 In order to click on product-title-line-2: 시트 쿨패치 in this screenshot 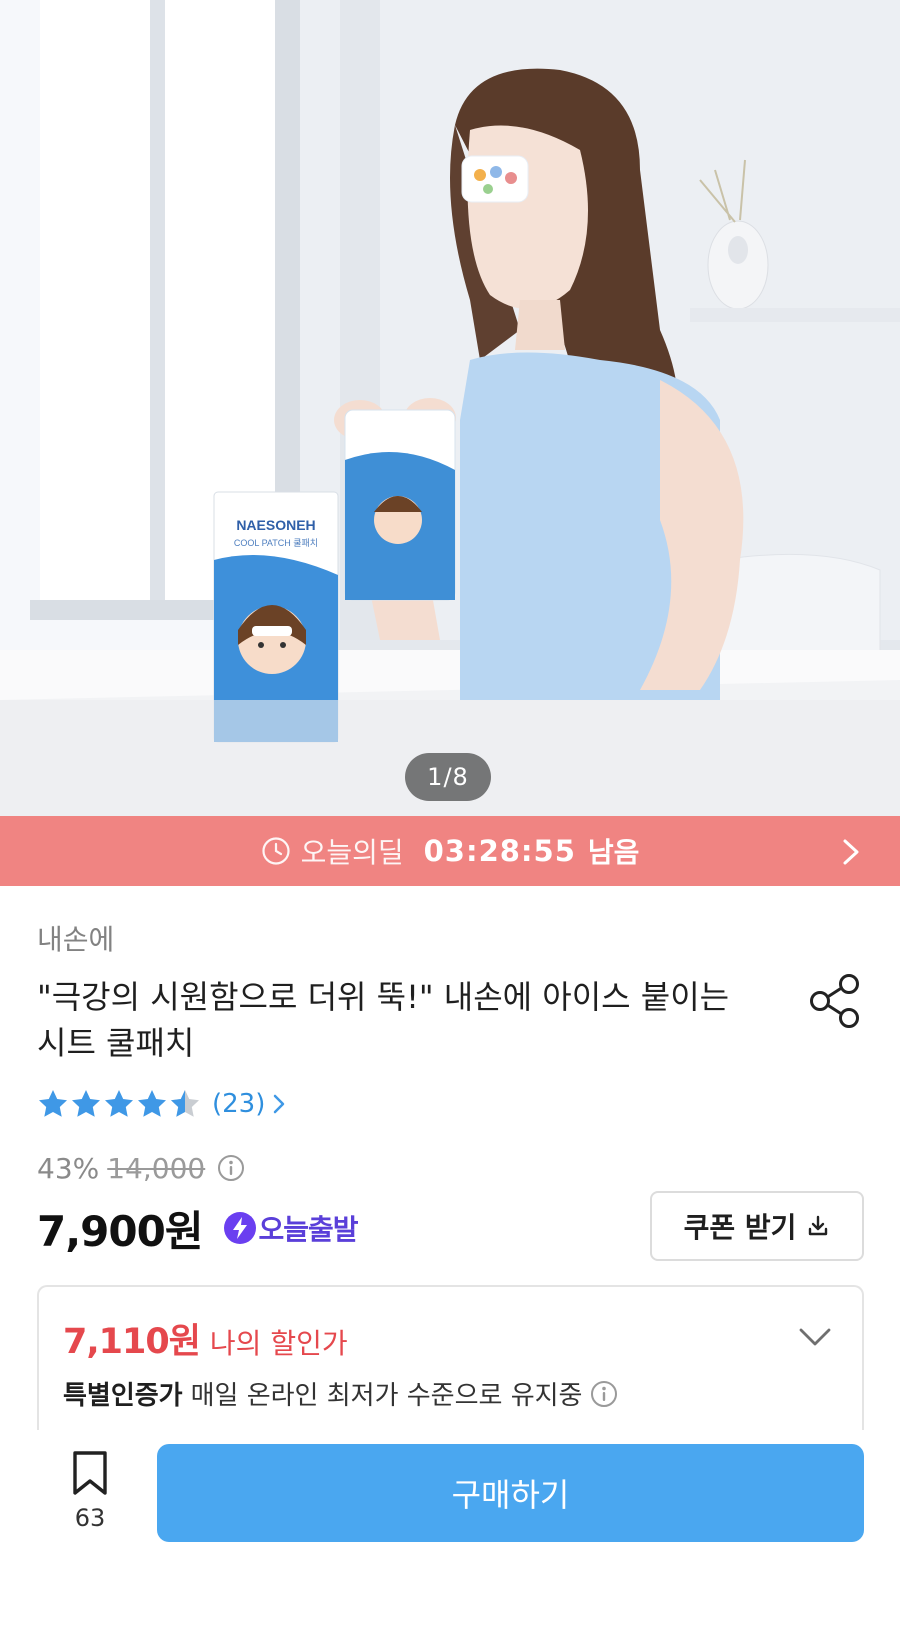, I will do `click(116, 1043)`.